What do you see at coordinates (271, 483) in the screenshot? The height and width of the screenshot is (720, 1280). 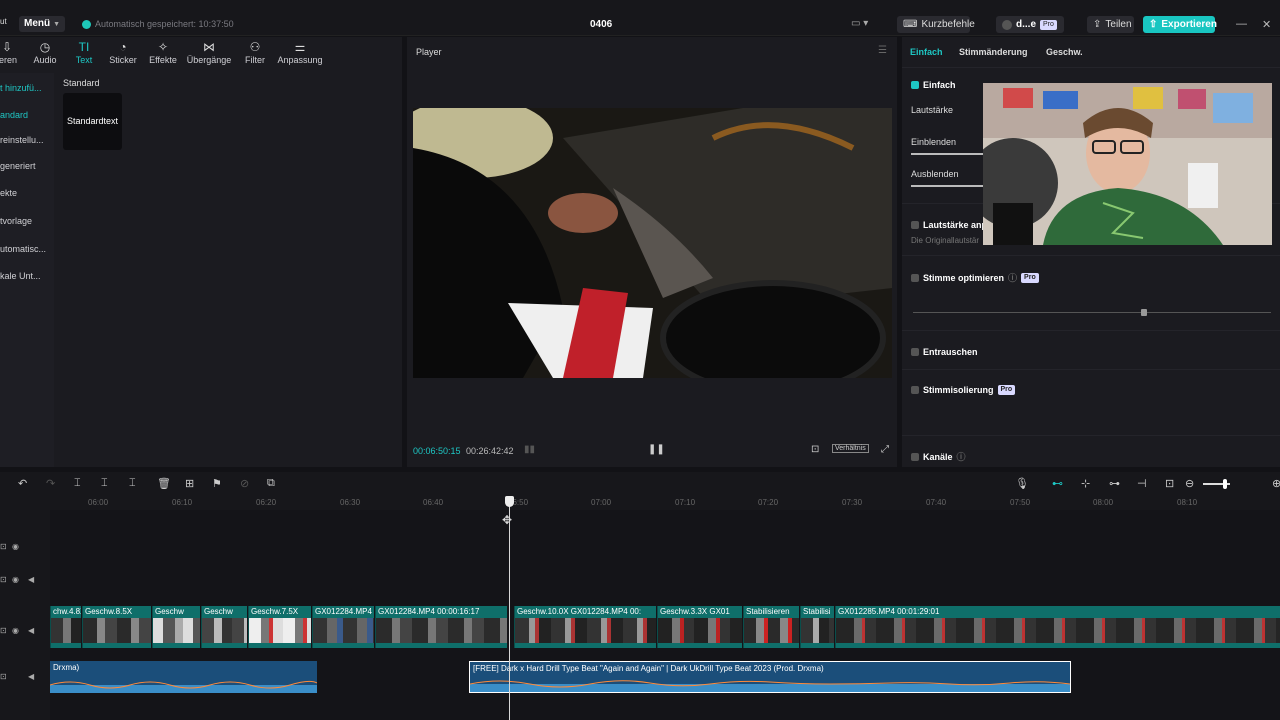 I see `auto-reframe-icon: ⧉` at bounding box center [271, 483].